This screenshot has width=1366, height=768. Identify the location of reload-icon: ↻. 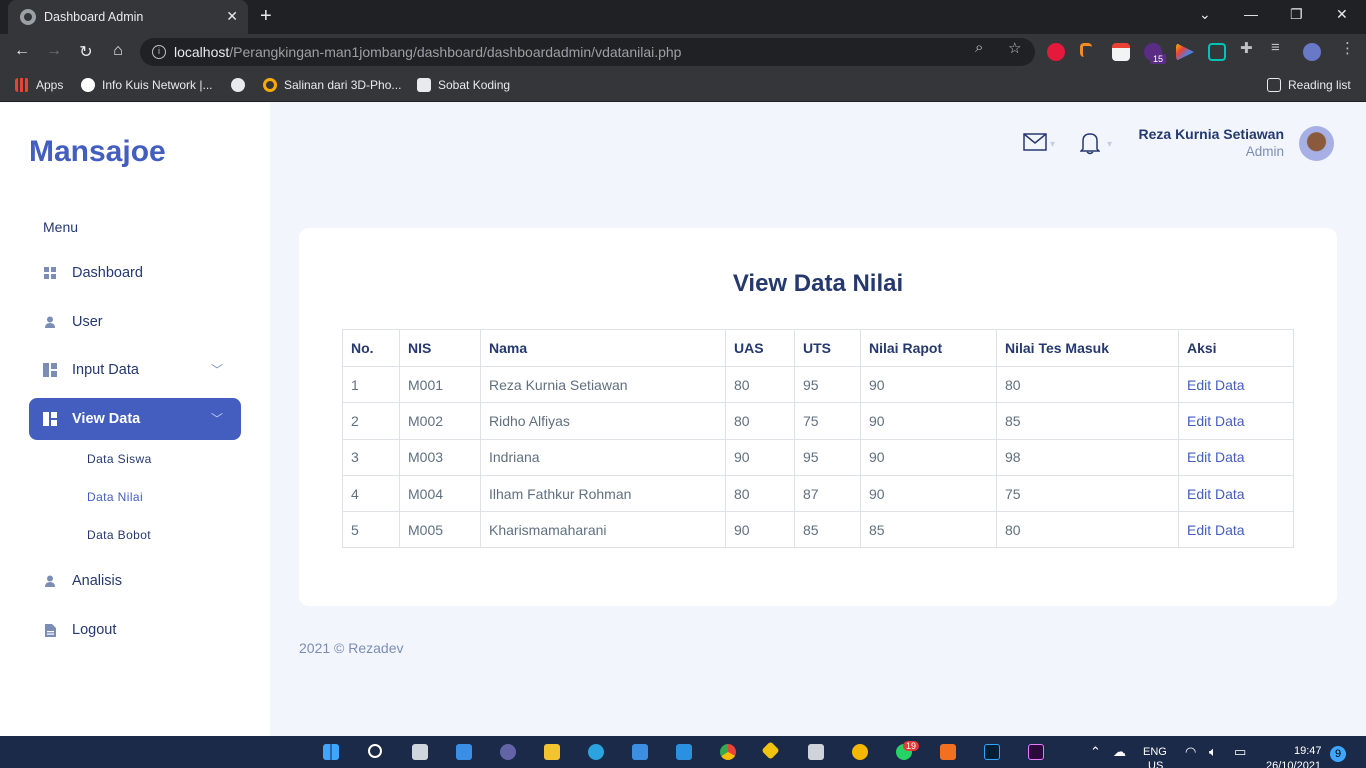
(86, 52).